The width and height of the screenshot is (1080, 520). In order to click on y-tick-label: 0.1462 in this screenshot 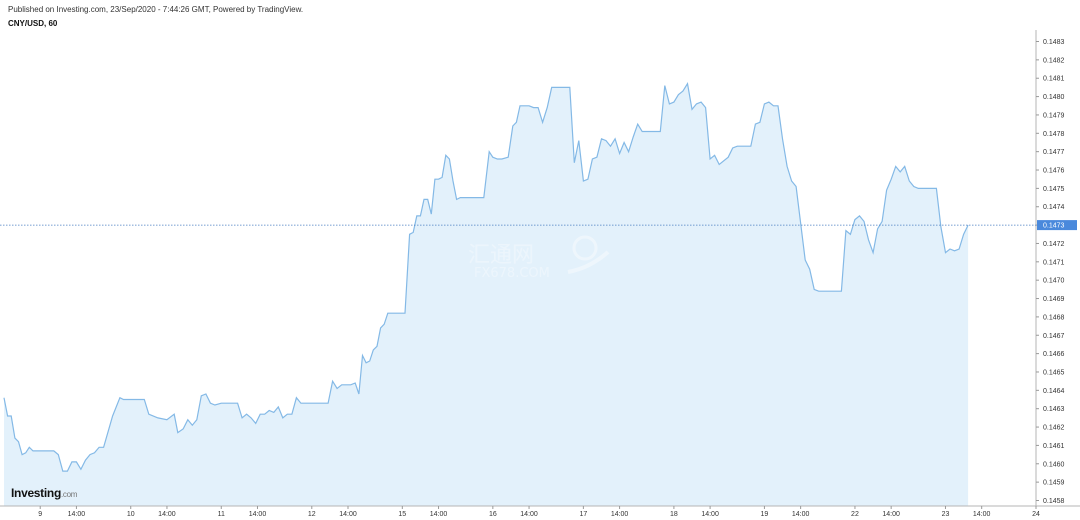, I will do `click(1054, 428)`.